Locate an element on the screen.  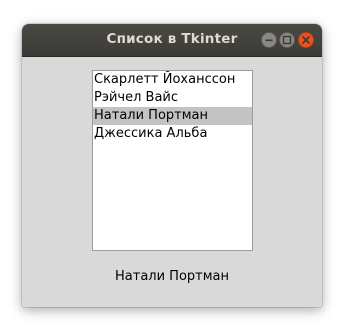
close-button is located at coordinates (306, 40).